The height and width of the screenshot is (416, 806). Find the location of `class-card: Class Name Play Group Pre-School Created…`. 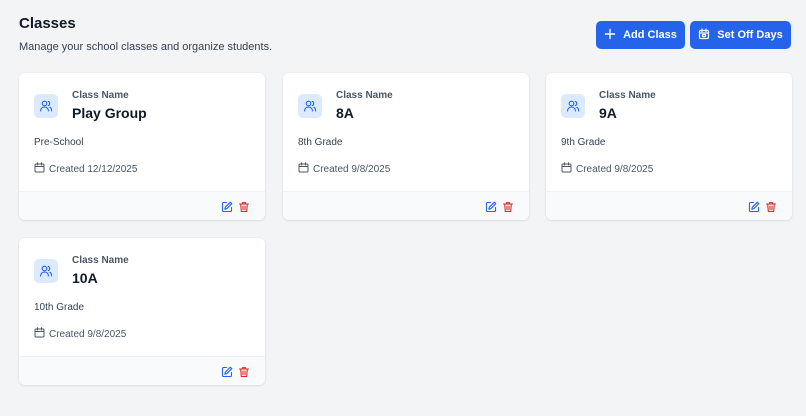

class-card: Class Name Play Group Pre-School Created… is located at coordinates (142, 146).